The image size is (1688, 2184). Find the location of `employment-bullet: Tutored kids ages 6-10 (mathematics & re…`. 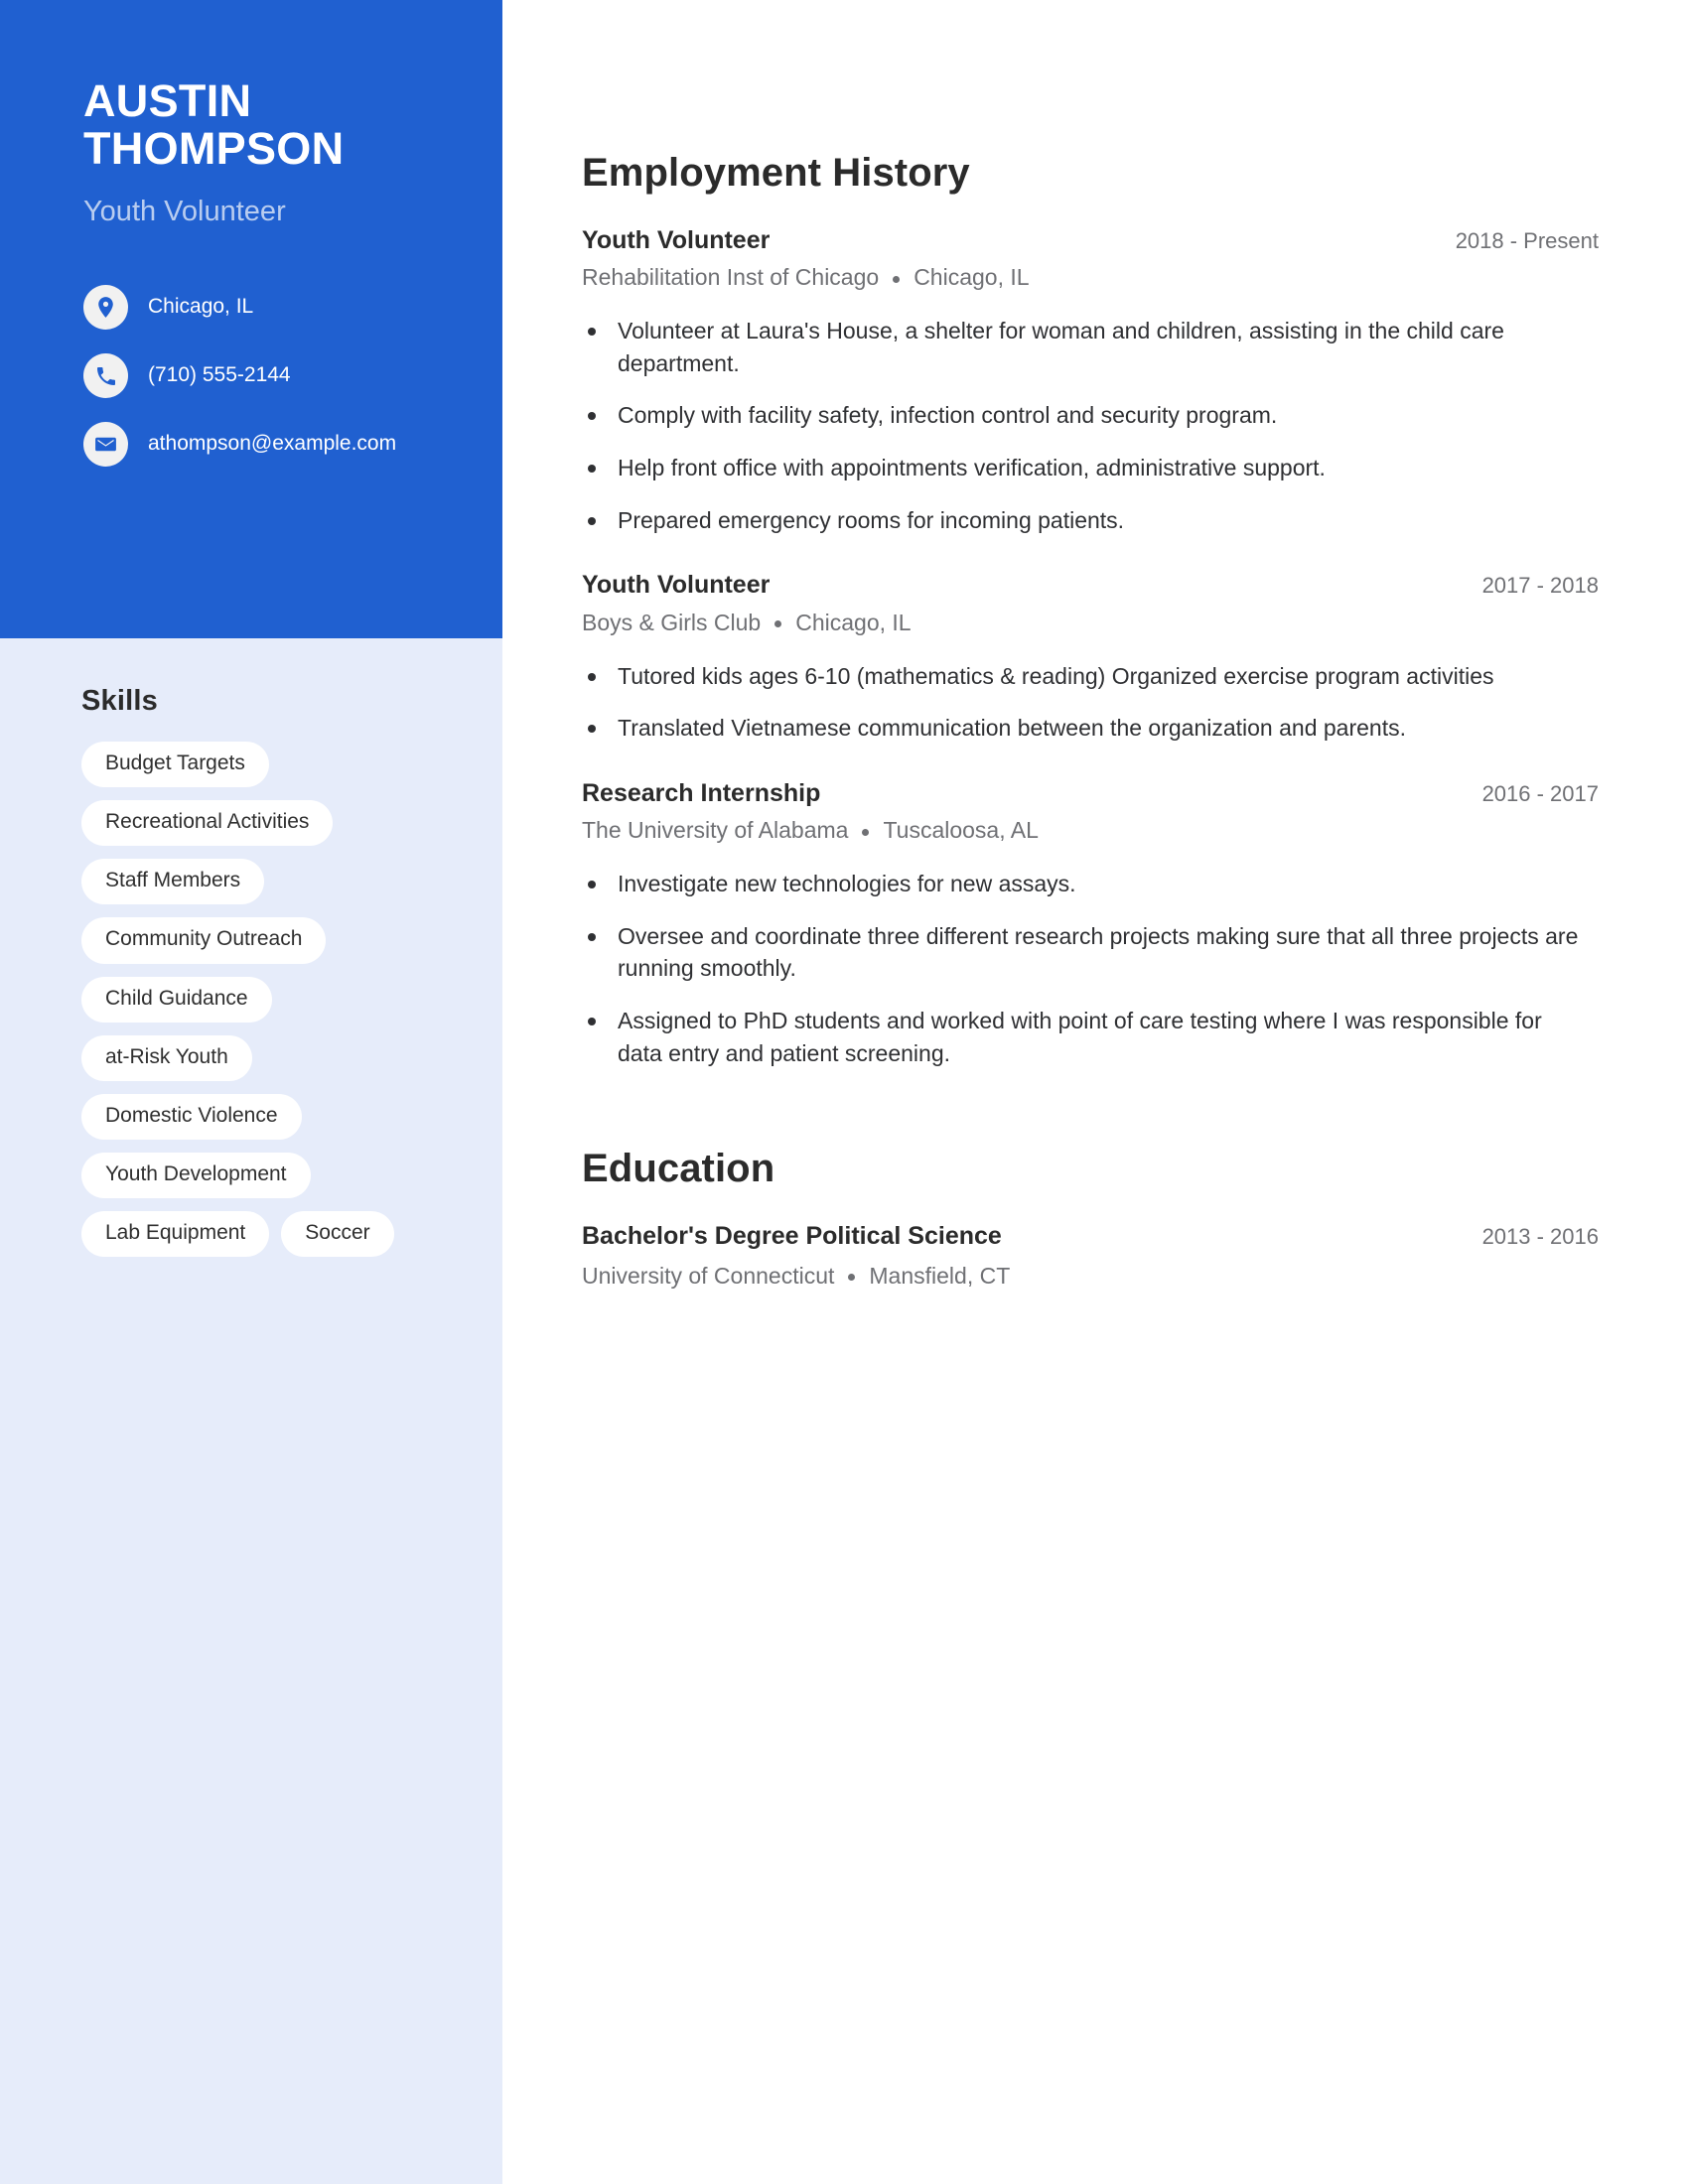

employment-bullet: Tutored kids ages 6-10 (mathematics & re… is located at coordinates (1083, 676).